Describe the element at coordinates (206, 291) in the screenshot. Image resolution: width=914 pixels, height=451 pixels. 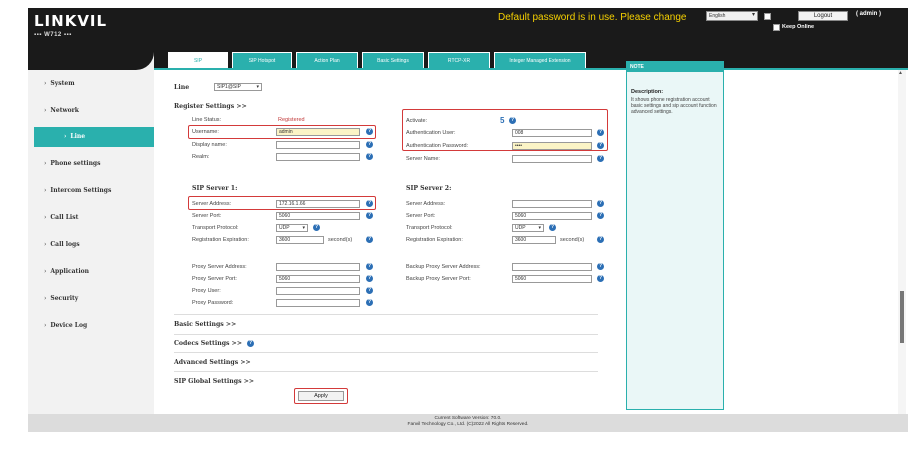
I see `proxy-user-label: Proxy User:` at that location.